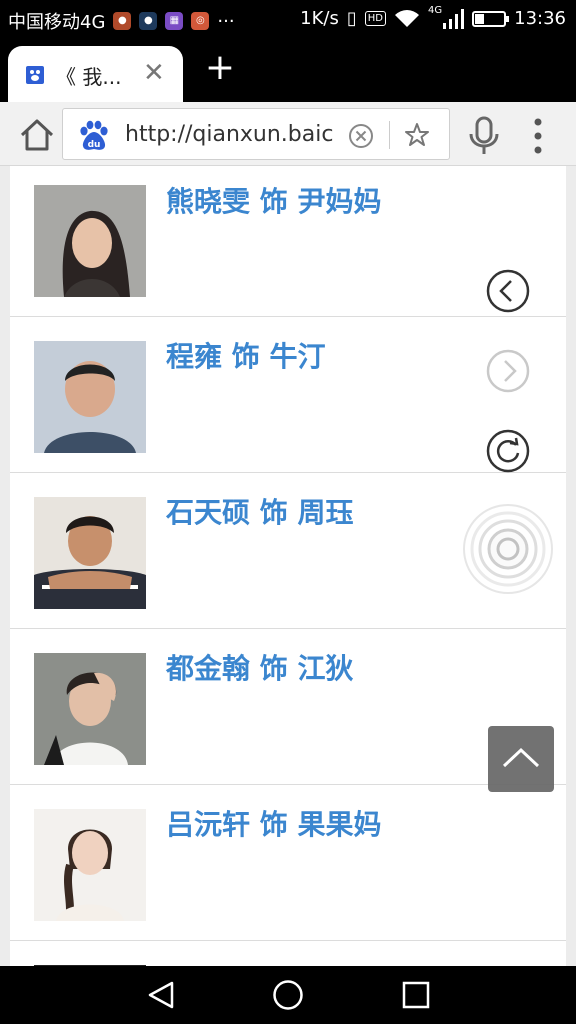 This screenshot has width=576, height=1024. Describe the element at coordinates (231, 134) in the screenshot. I see `url-text: http://qianxun.baic` at that location.